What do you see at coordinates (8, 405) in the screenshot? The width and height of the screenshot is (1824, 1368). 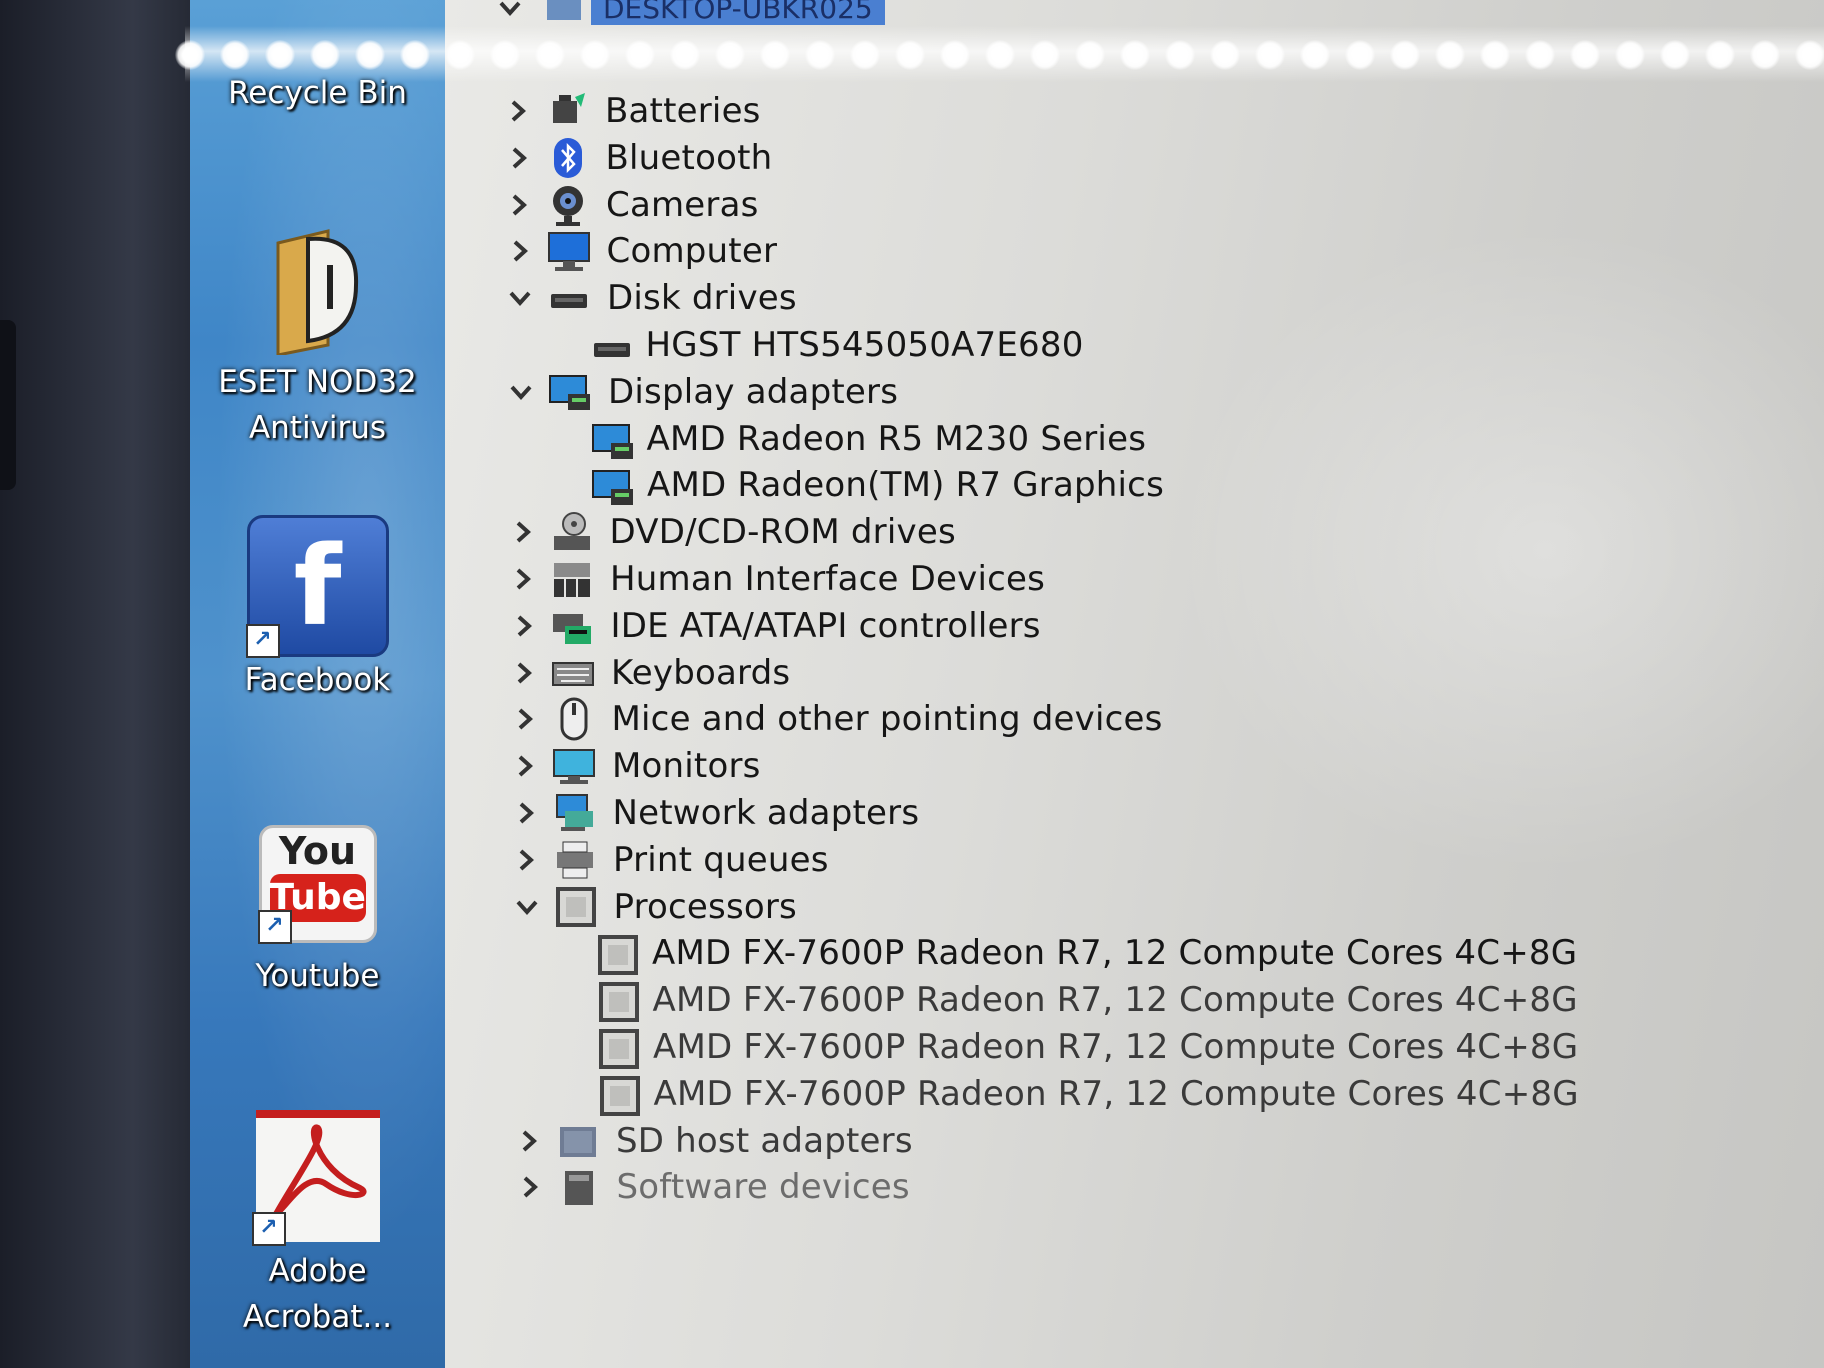 I see `bezel-notch` at bounding box center [8, 405].